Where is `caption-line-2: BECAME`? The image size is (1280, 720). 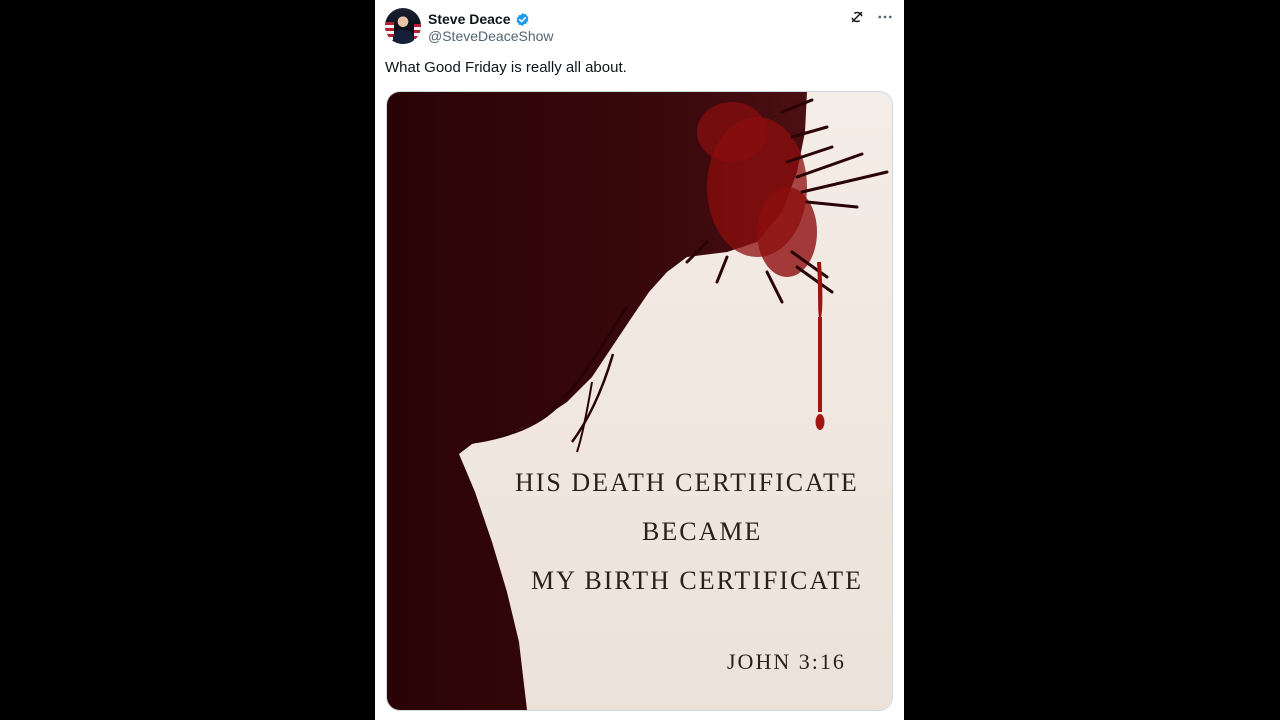 caption-line-2: BECAME is located at coordinates (702, 531).